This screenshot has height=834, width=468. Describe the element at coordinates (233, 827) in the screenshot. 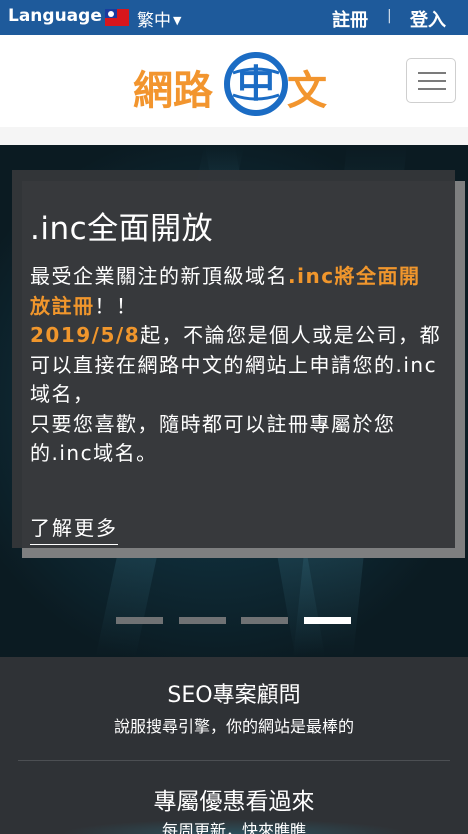

I see `deals-subtitle: 每周更新，快來瞧瞧` at that location.